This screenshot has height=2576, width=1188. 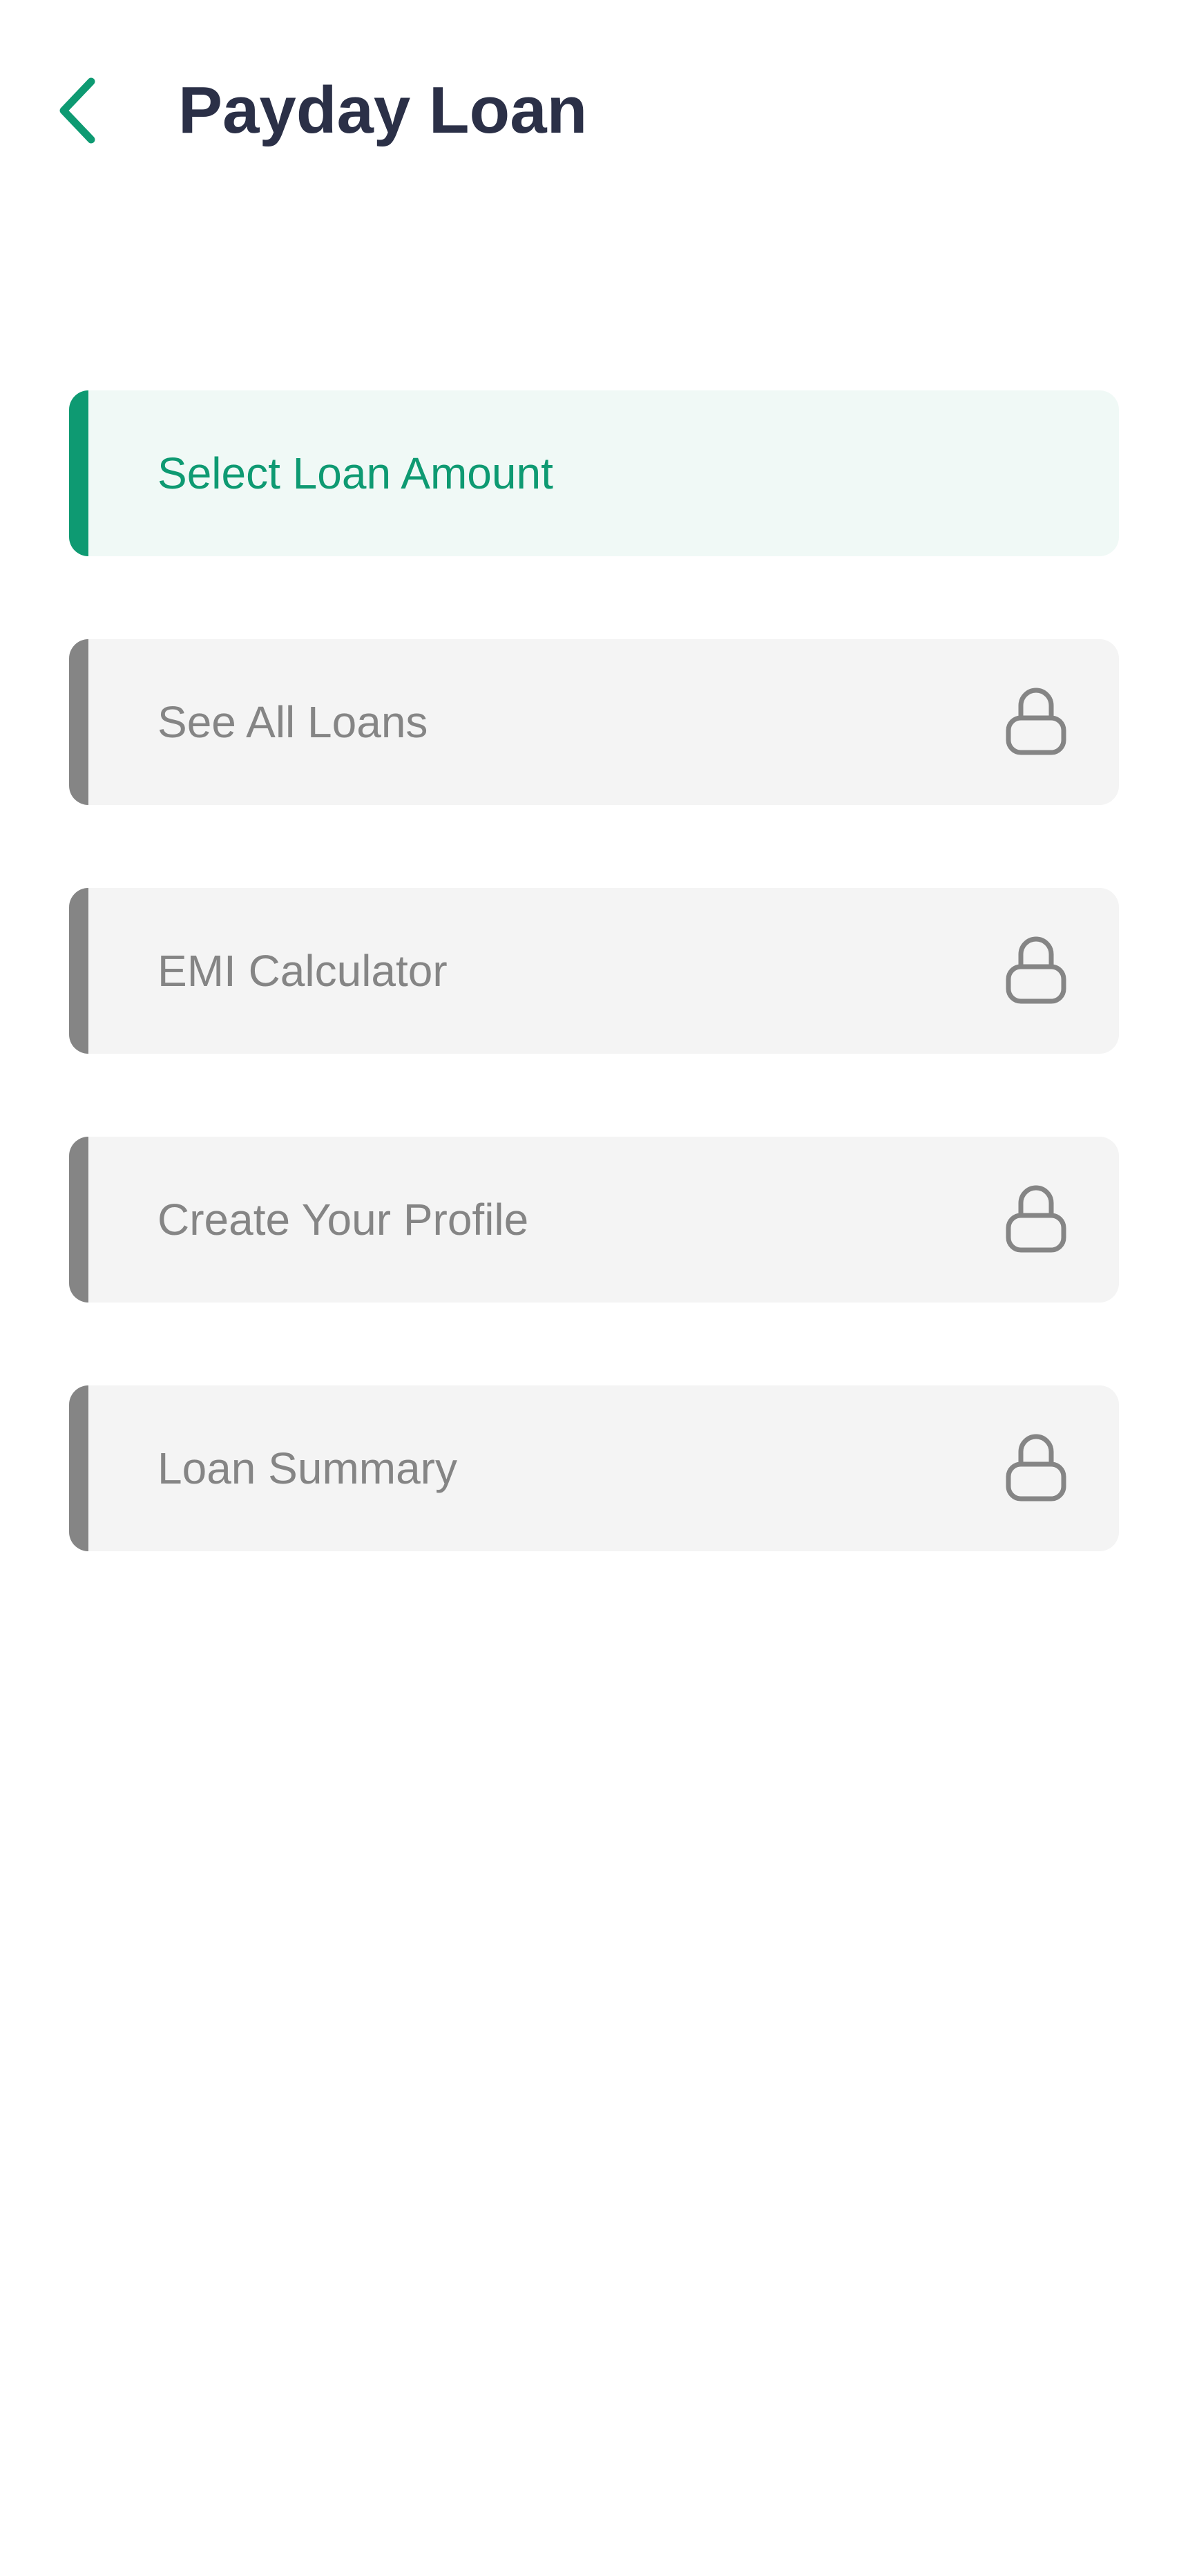 I want to click on step-label: Loan Summary, so click(x=307, y=1468).